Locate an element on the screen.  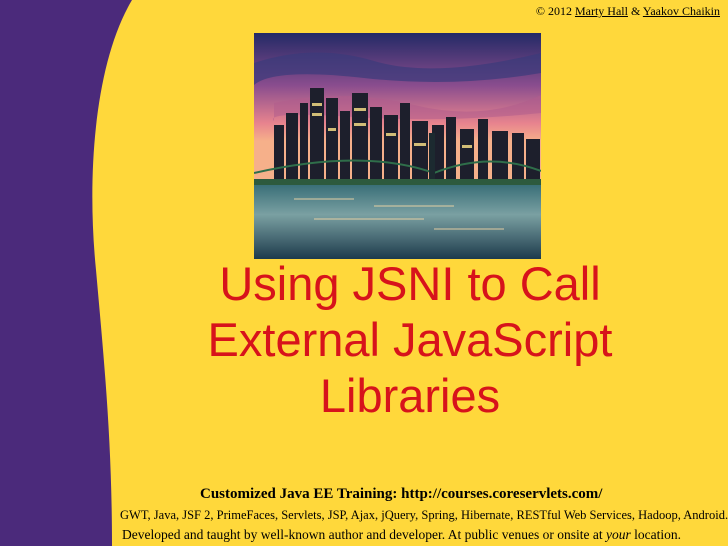
author-link-marty-hall: Marty Hall is located at coordinates (601, 11).